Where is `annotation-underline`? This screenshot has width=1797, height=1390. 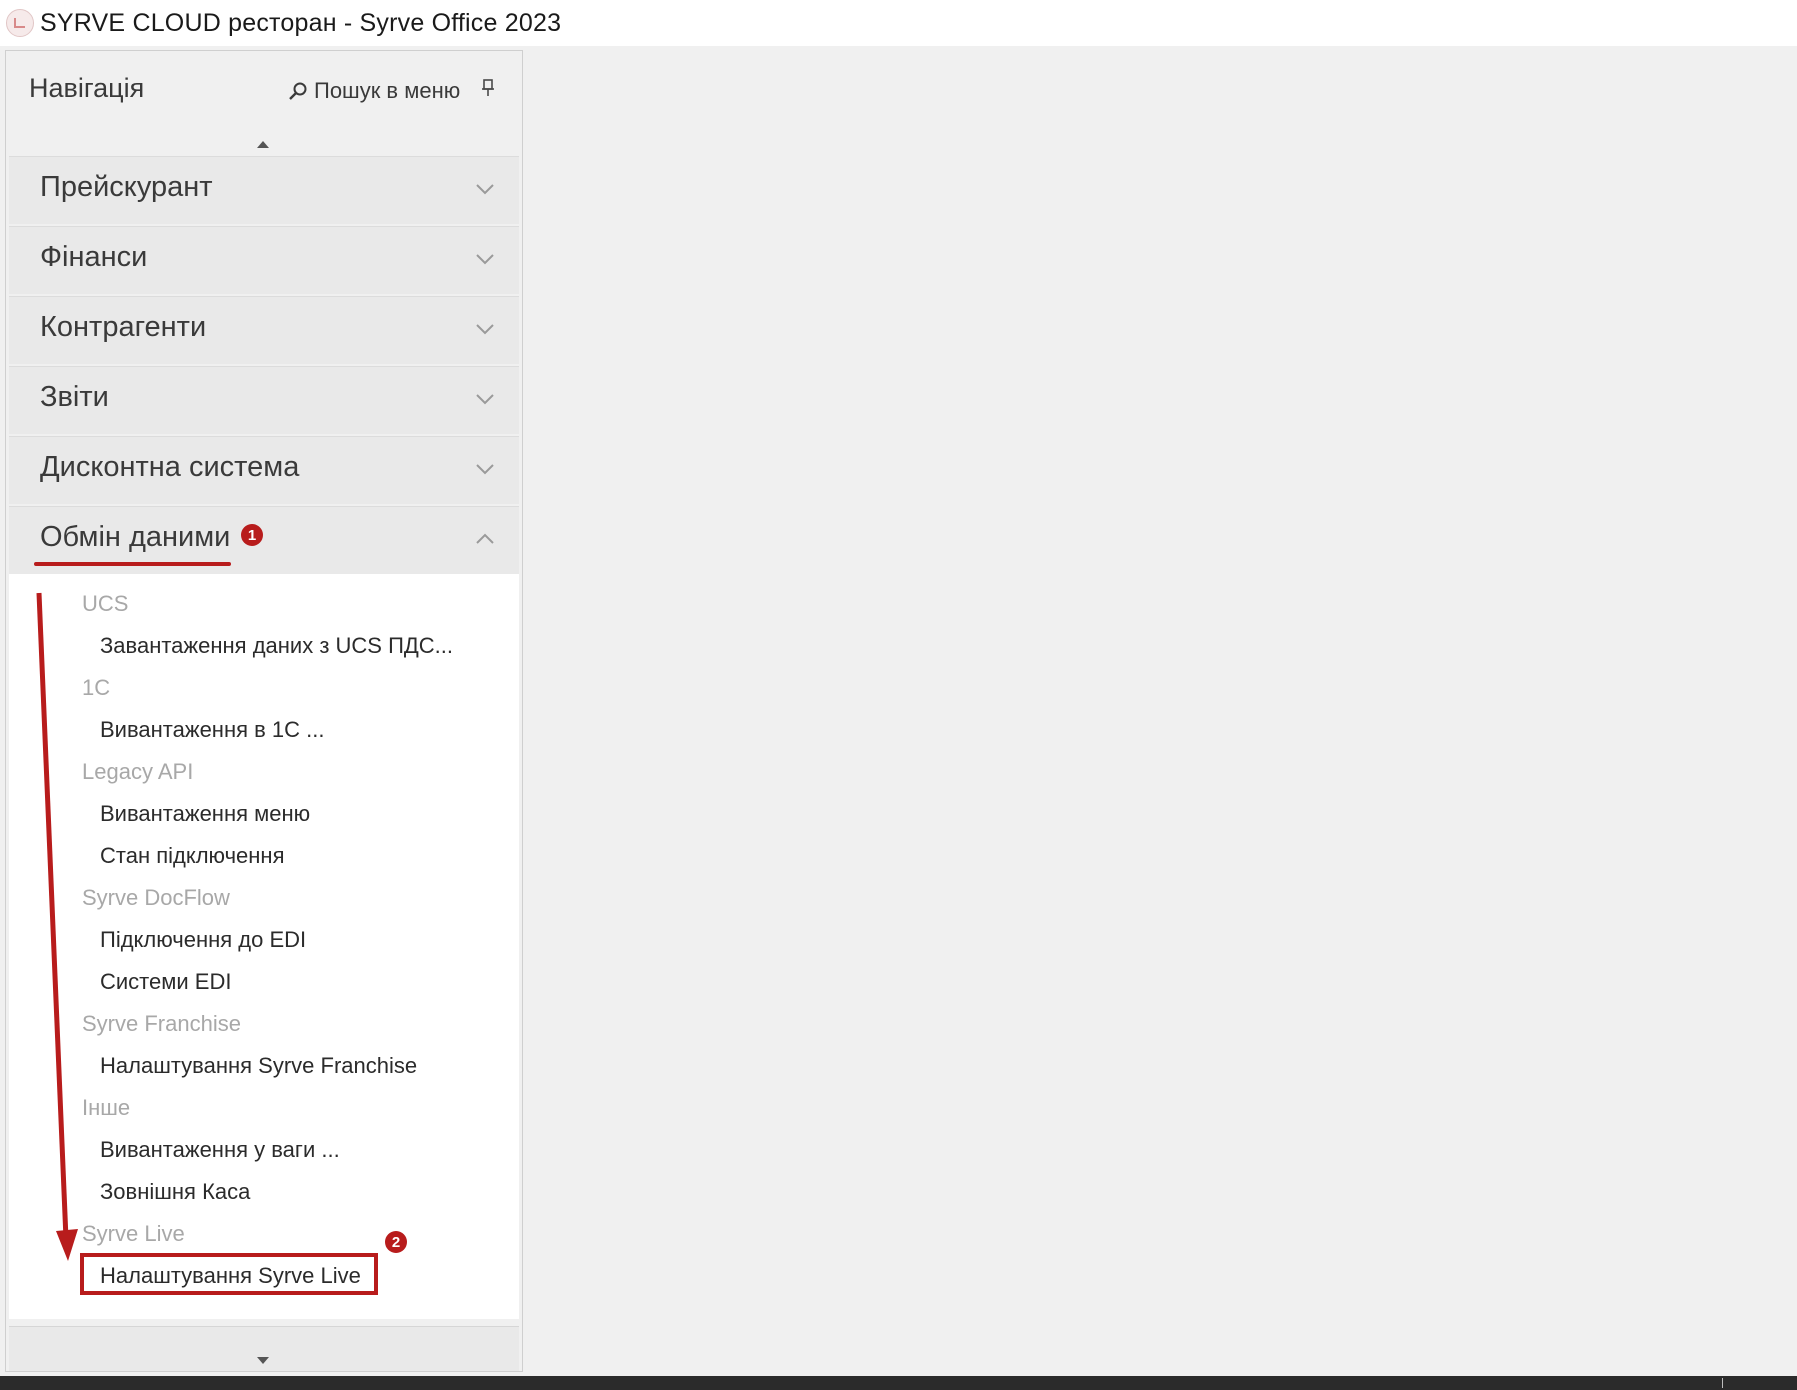 annotation-underline is located at coordinates (132, 564).